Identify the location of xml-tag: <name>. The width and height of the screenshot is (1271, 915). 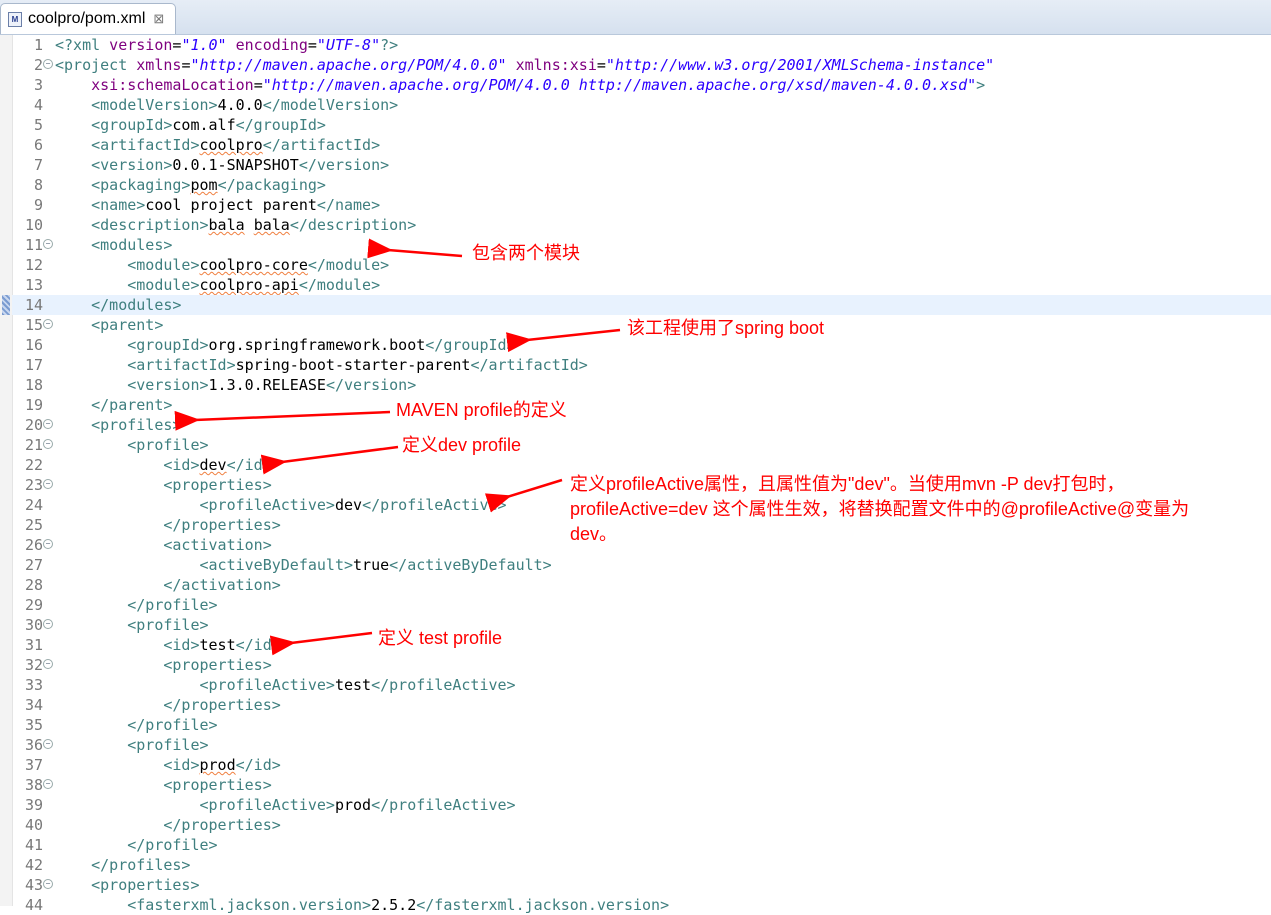
(118, 205).